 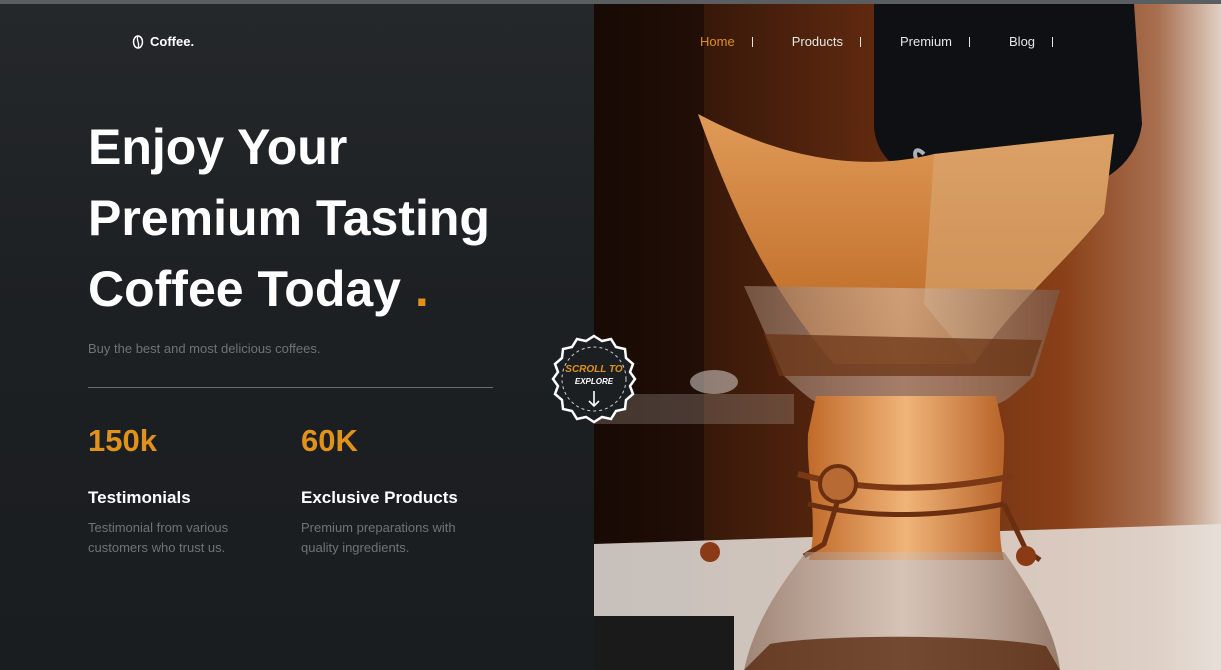 I want to click on scroll-badge-line1: SCROLL TO, so click(x=594, y=369).